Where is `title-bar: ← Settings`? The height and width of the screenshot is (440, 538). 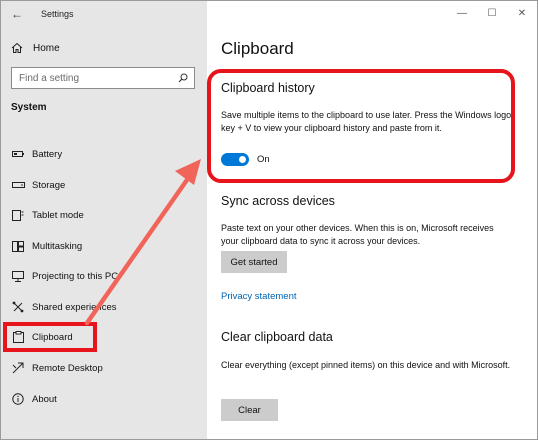 title-bar: ← Settings is located at coordinates (104, 14).